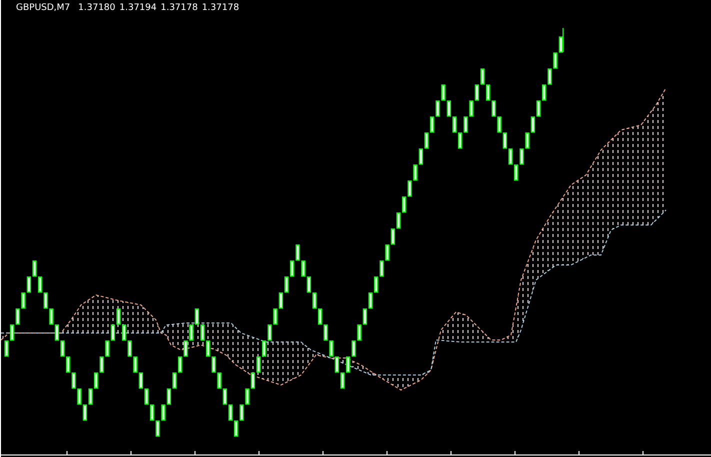 This screenshot has height=457, width=711. I want to click on price-value: 1.37180, so click(97, 8).